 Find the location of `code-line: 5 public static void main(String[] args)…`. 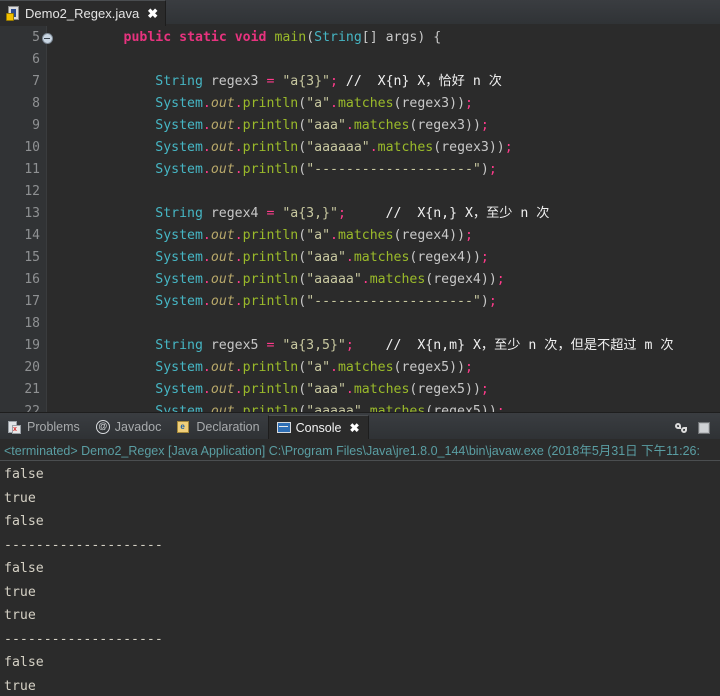

code-line: 5 public static void main(String[] args)… is located at coordinates (360, 38).